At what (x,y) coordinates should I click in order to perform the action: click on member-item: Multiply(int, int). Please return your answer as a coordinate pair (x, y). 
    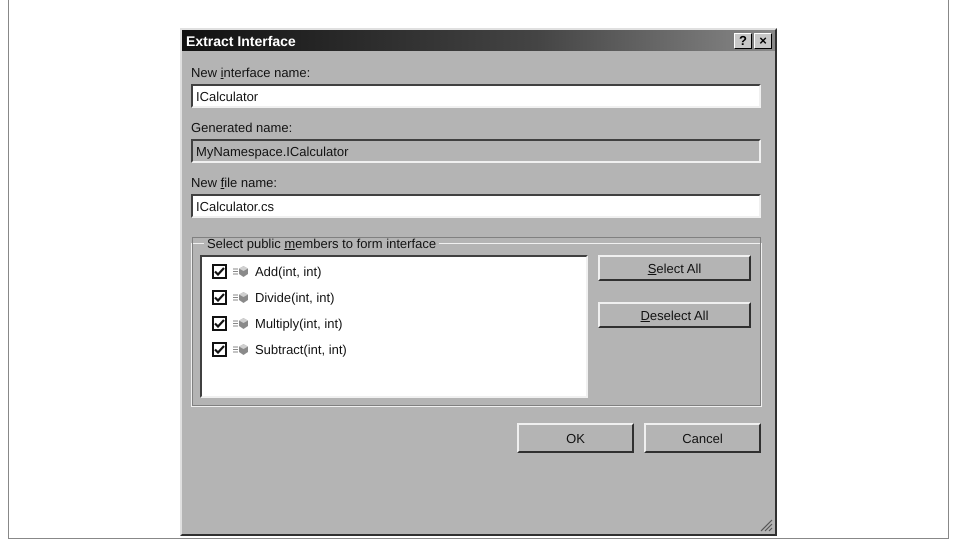
    Looking at the image, I should click on (298, 323).